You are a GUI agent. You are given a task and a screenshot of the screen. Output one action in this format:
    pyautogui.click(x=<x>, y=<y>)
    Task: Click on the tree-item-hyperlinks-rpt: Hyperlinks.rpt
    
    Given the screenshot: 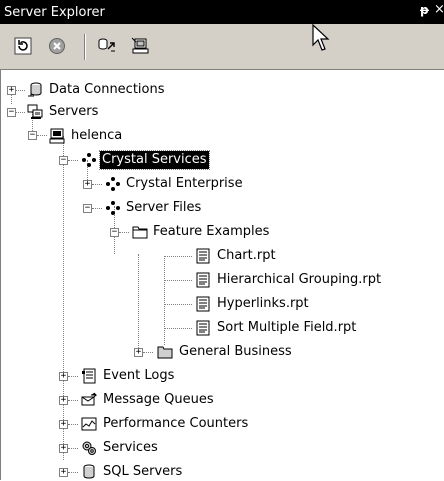 What is the action you would take?
    pyautogui.click(x=263, y=304)
    